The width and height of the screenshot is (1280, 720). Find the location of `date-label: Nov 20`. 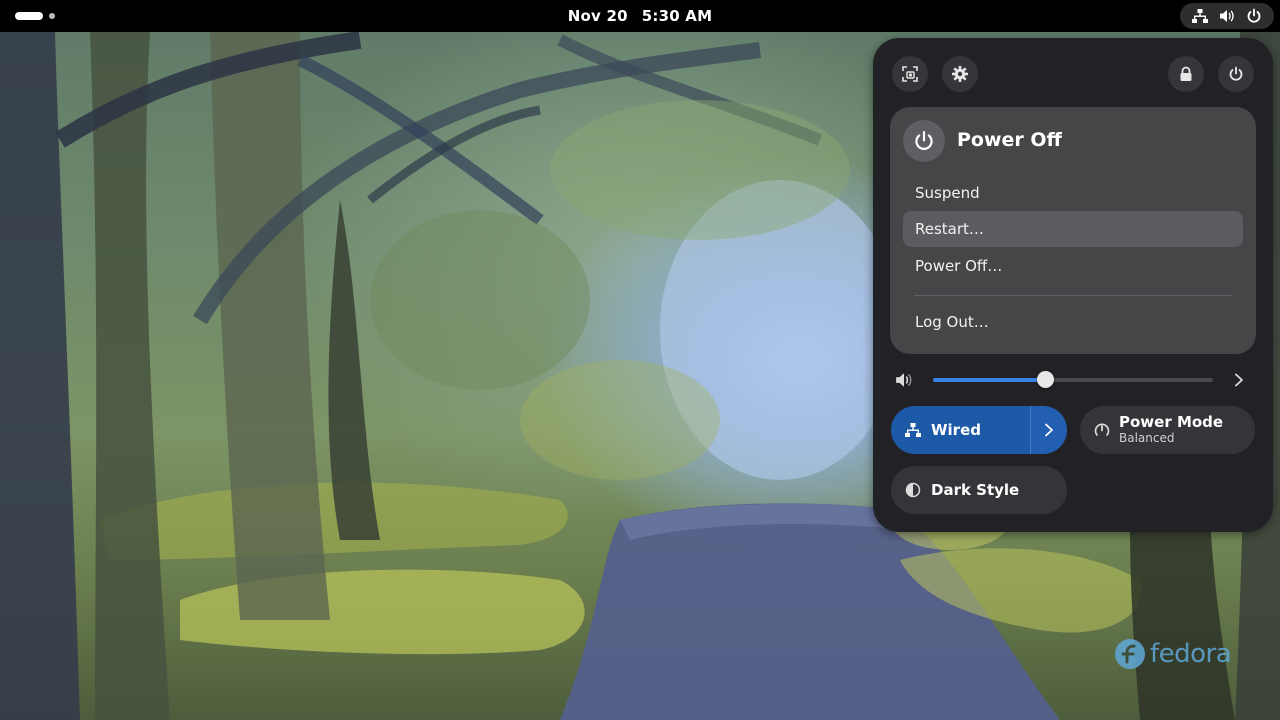

date-label: Nov 20 is located at coordinates (597, 16).